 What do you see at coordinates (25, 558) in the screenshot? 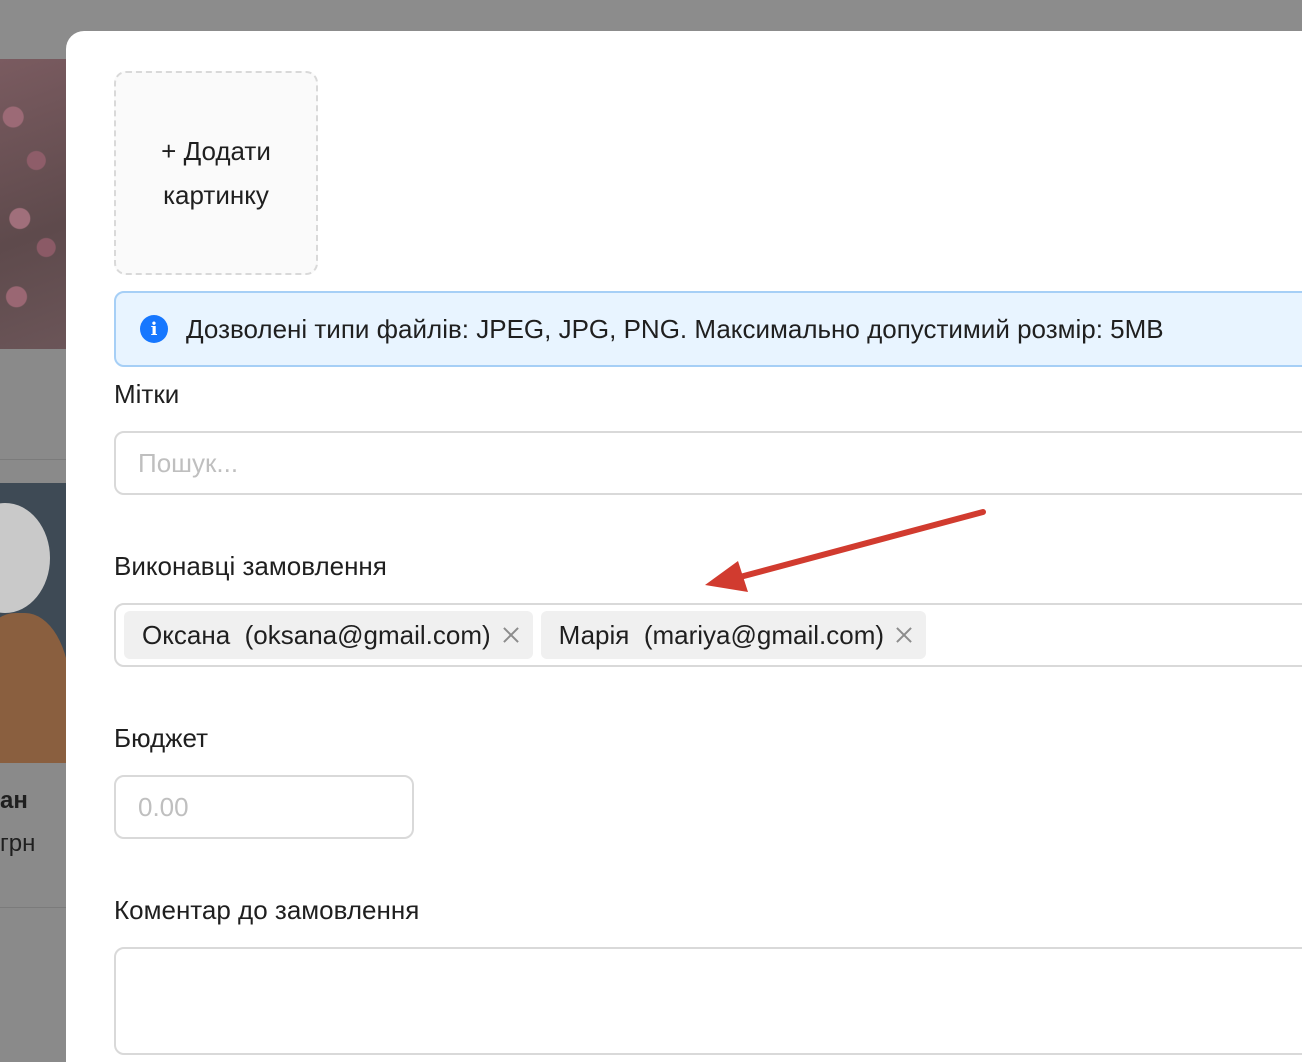
I see `doll-head-shape` at bounding box center [25, 558].